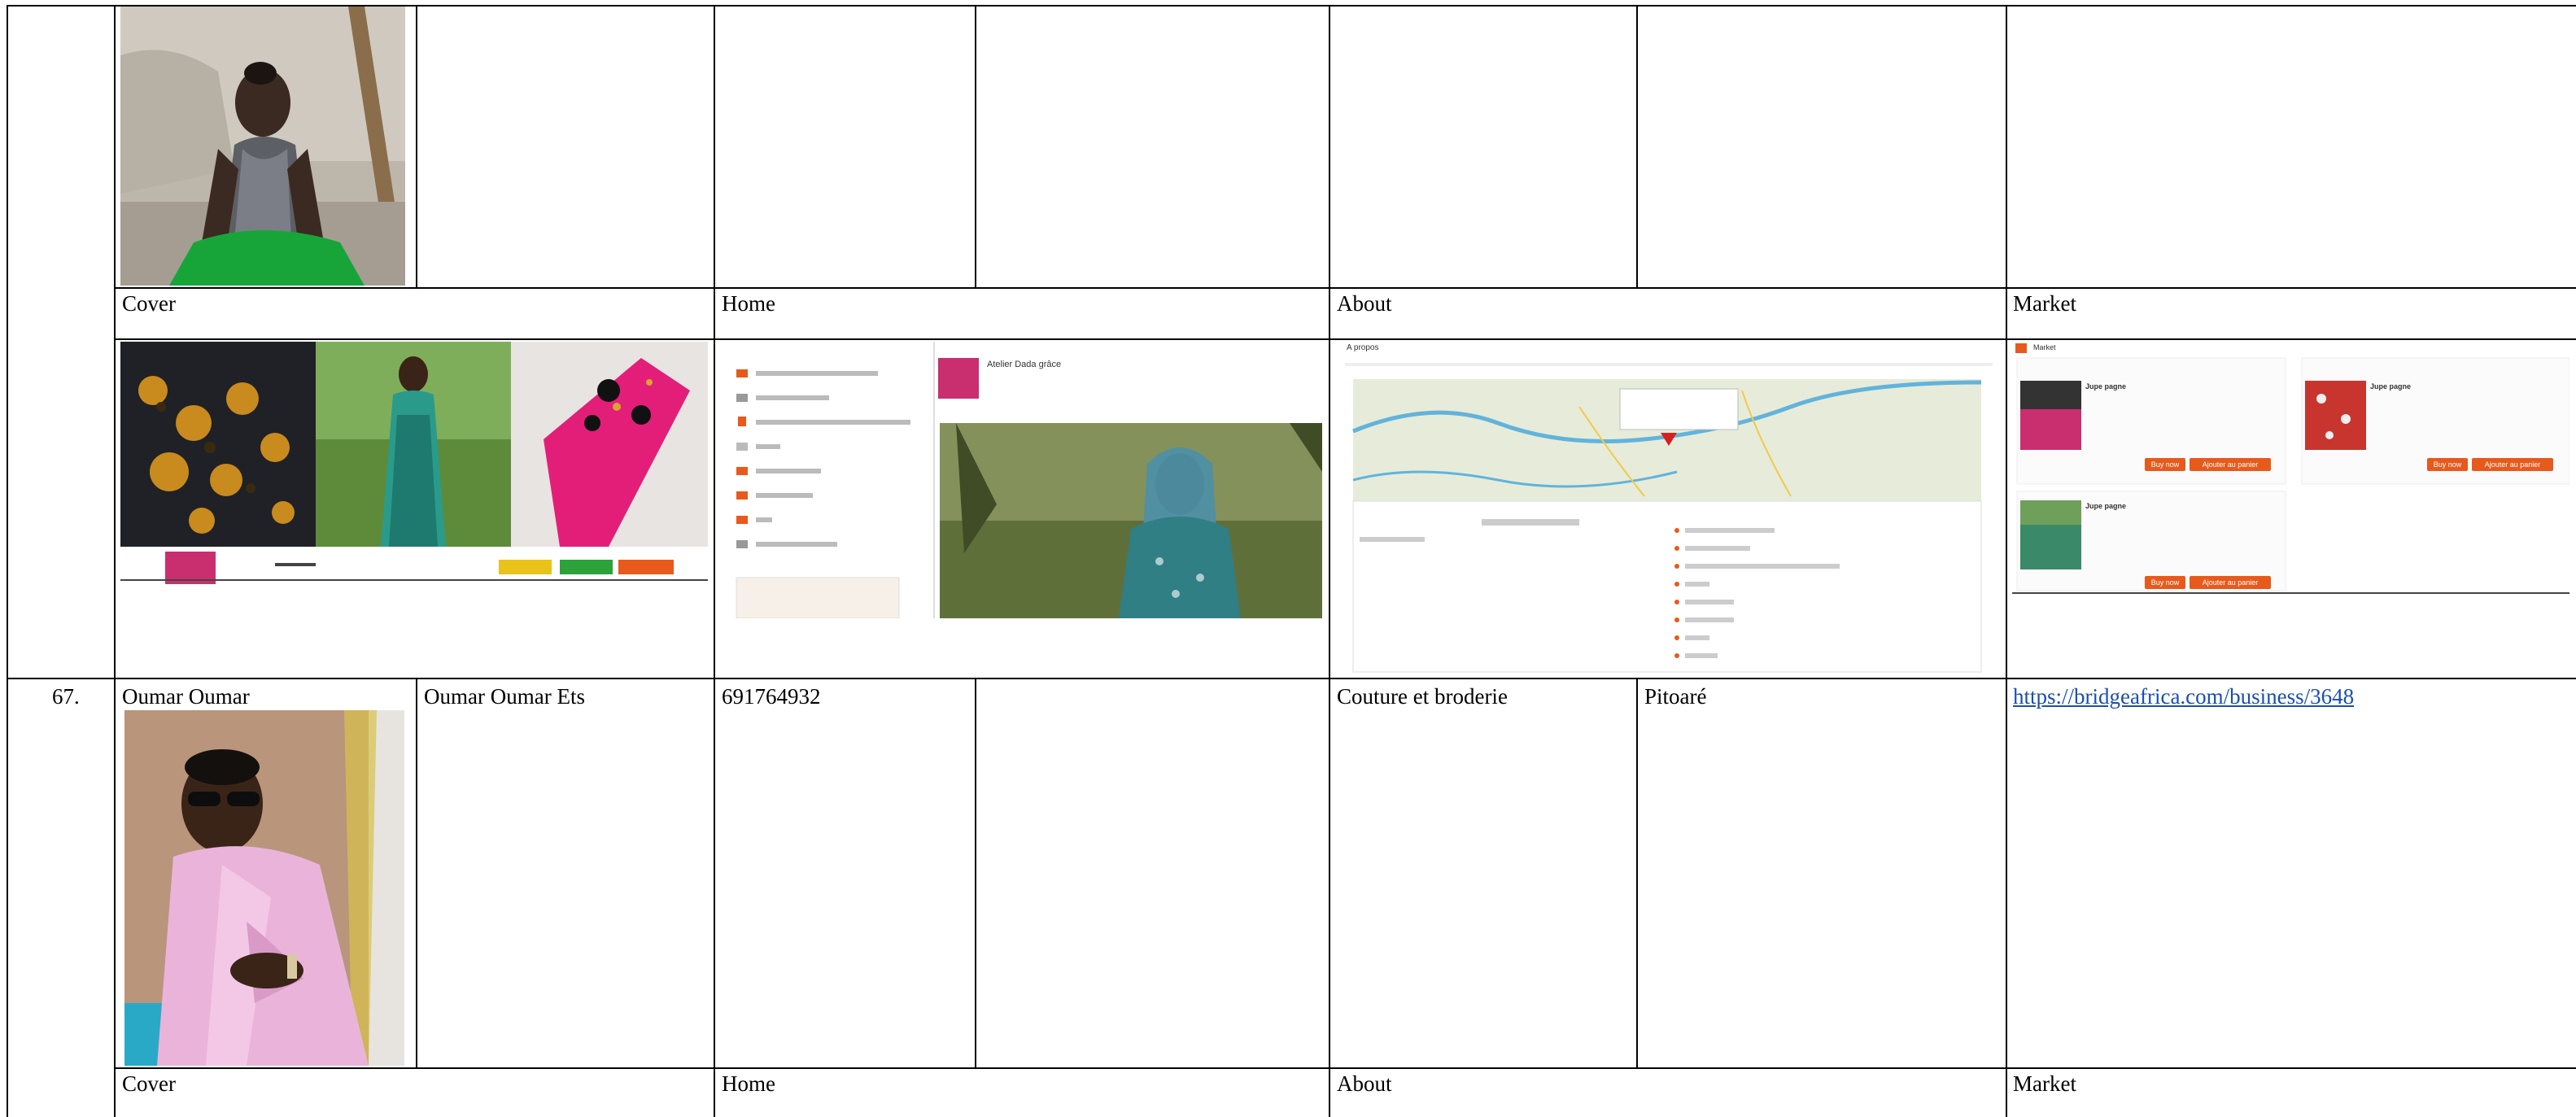 The height and width of the screenshot is (1117, 2576). Describe the element at coordinates (1021, 480) in the screenshot. I see `home-screenshot: Atelier Dada grâce` at that location.